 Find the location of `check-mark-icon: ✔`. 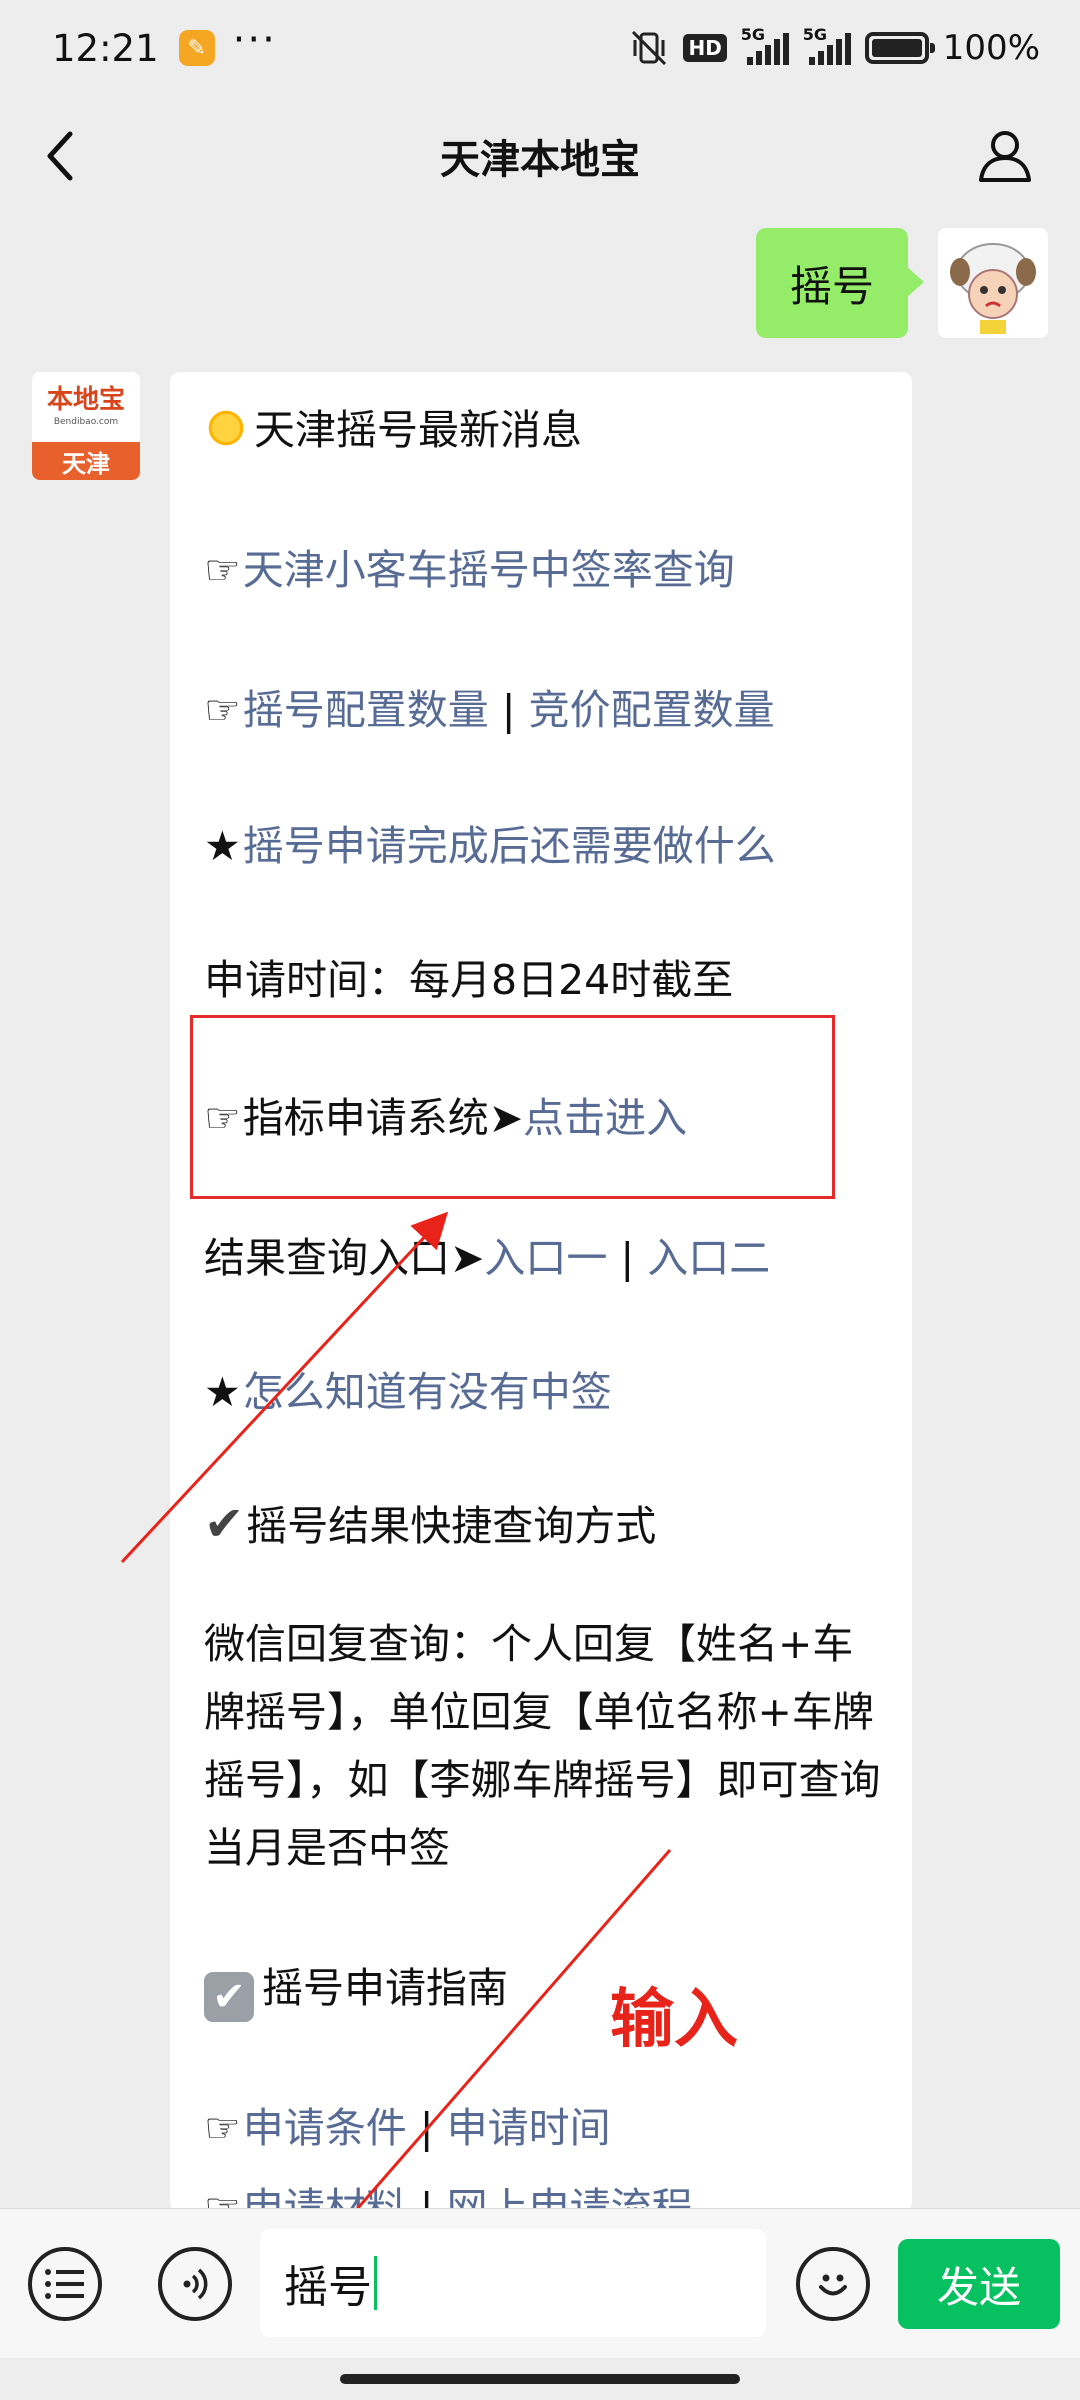

check-mark-icon: ✔ is located at coordinates (224, 1524).